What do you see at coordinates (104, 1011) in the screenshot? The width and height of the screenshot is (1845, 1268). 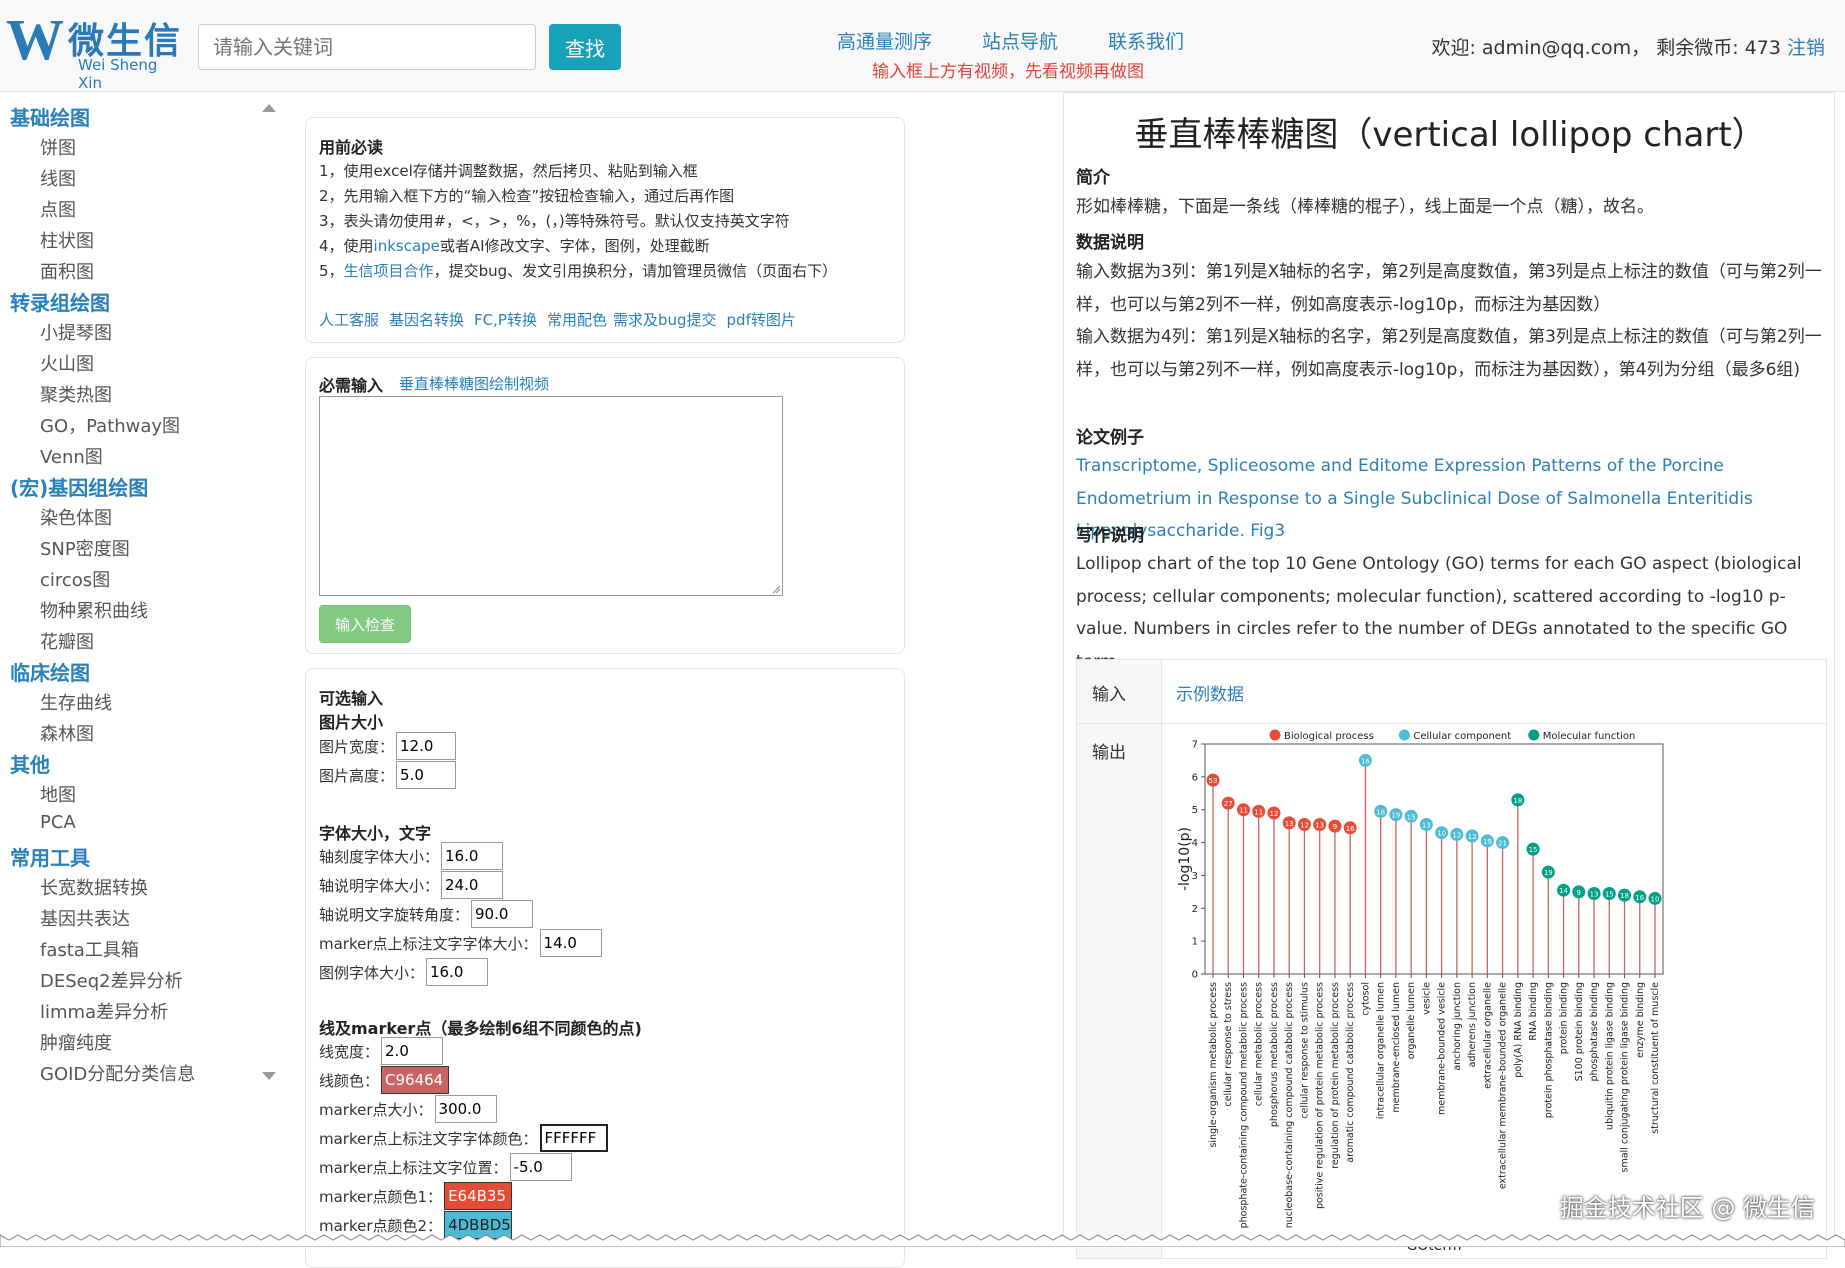 I see `sidebar-item-limma: limma差异分析` at bounding box center [104, 1011].